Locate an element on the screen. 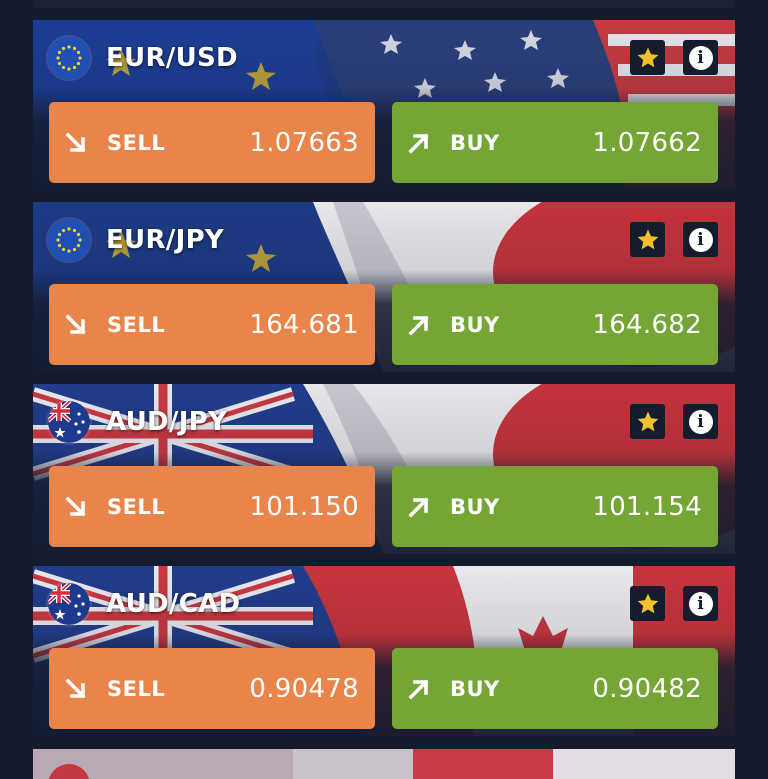  next-card-flag-banner is located at coordinates (384, 764).